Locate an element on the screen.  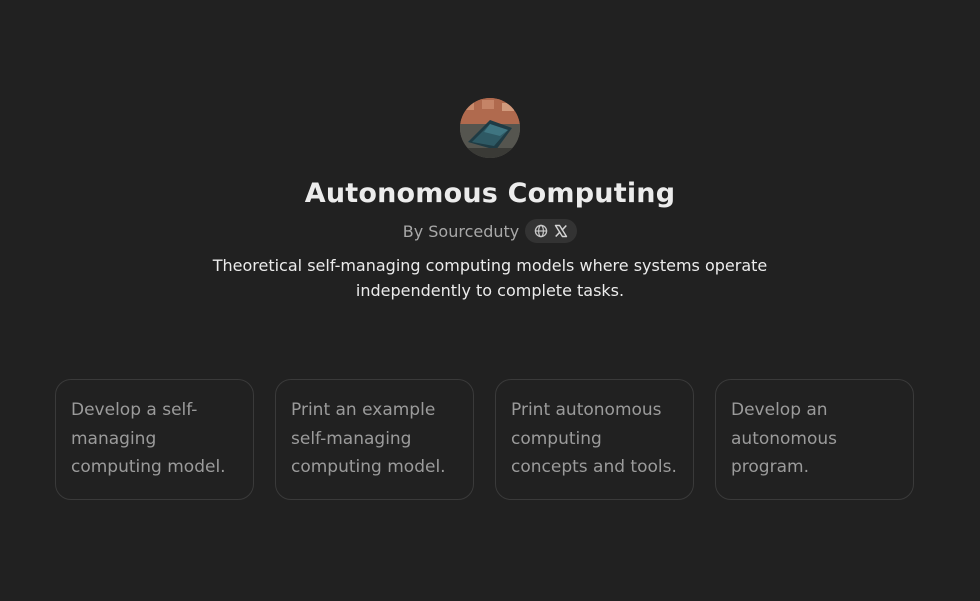
gpt-title: Autonomous Computing is located at coordinates (490, 193).